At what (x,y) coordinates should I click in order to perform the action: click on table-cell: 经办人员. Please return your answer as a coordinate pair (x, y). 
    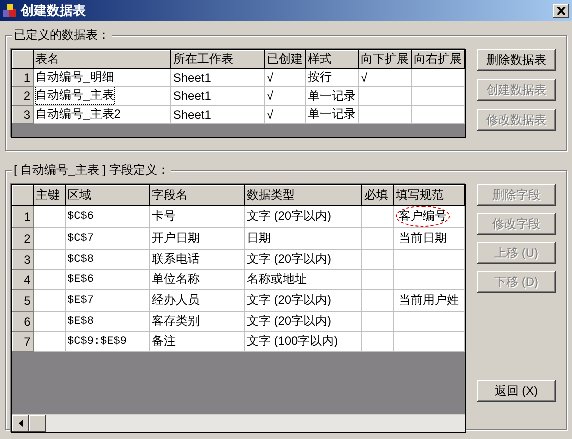
    Looking at the image, I should click on (197, 301).